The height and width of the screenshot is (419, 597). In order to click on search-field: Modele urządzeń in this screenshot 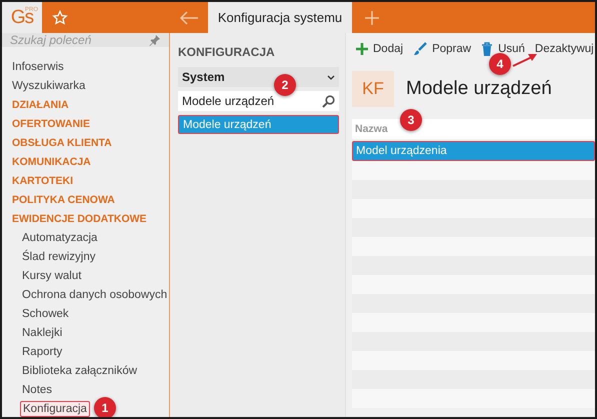, I will do `click(258, 101)`.